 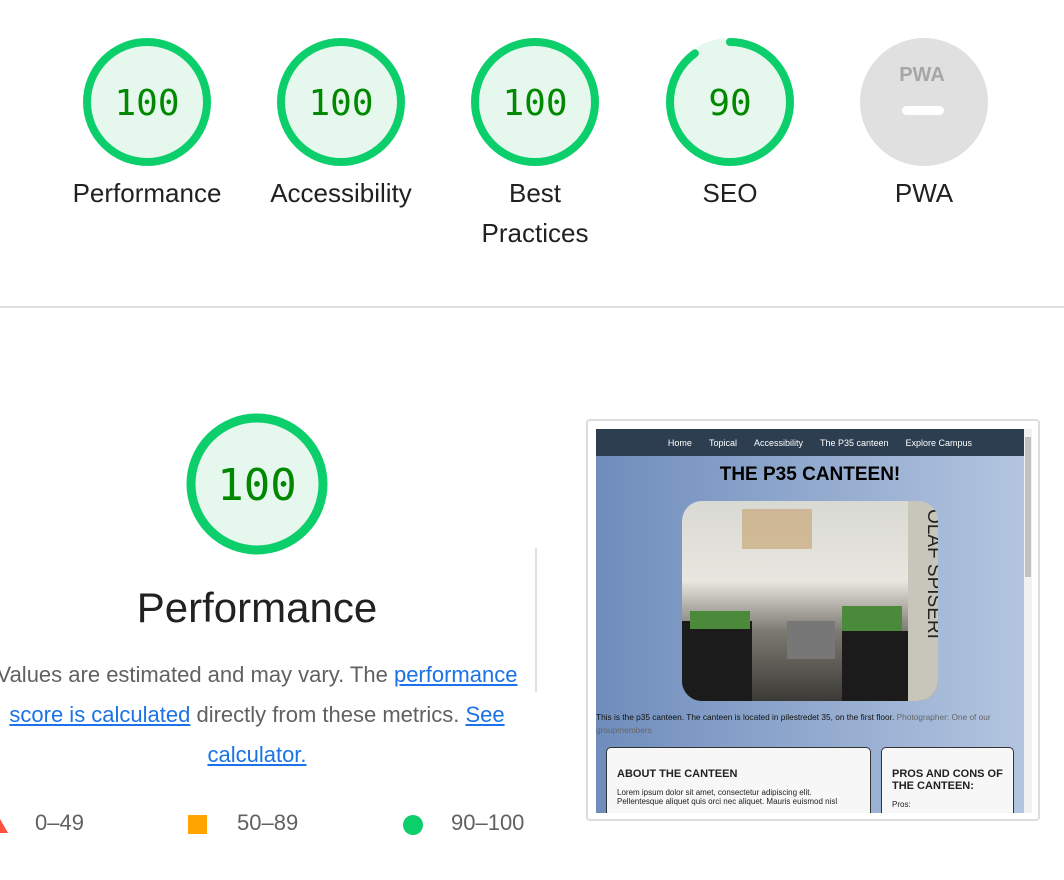 I want to click on gauge-label: Accessibility, so click(x=341, y=193).